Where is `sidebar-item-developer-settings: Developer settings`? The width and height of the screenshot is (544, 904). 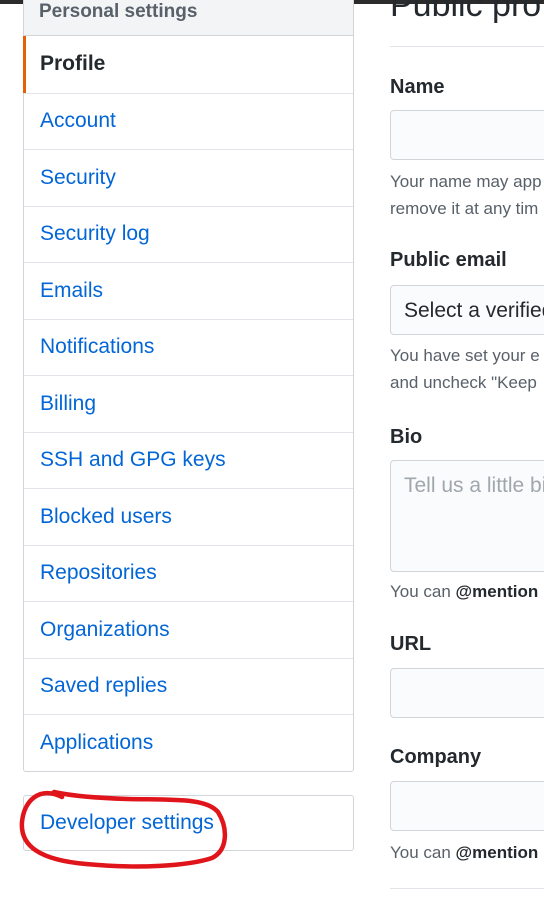 sidebar-item-developer-settings: Developer settings is located at coordinates (188, 823).